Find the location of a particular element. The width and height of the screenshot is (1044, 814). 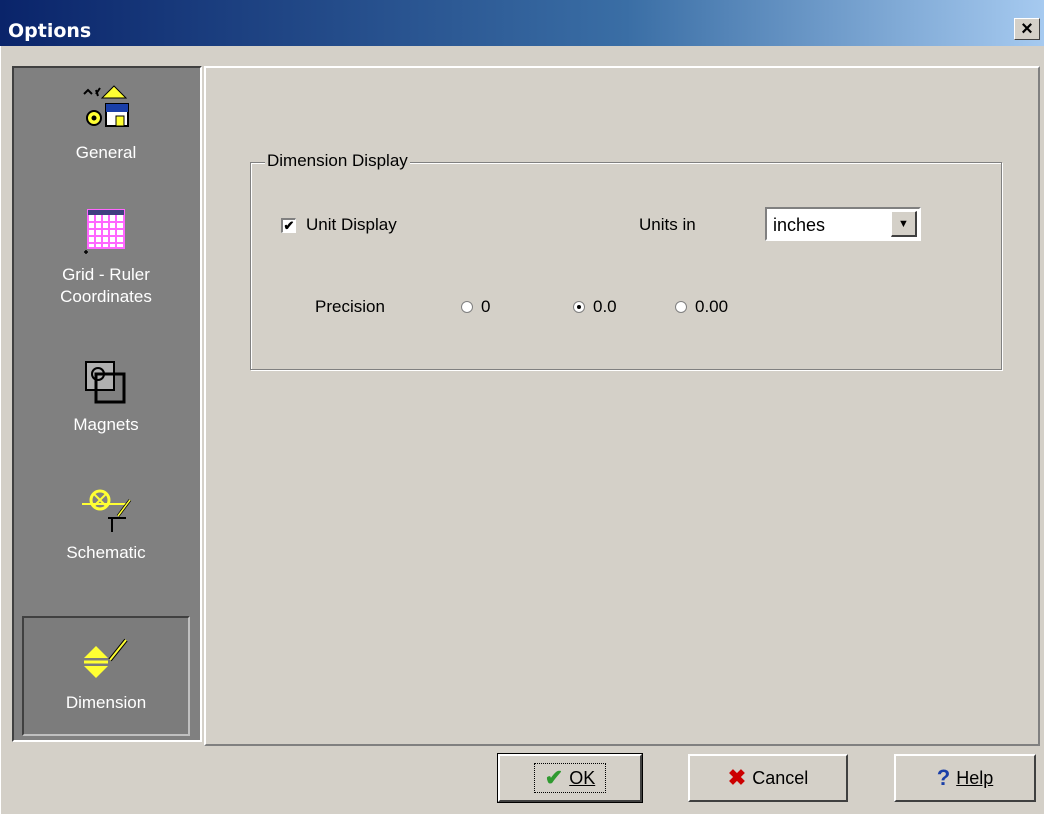

sidebar-item-magnets: Magnets is located at coordinates (106, 395).